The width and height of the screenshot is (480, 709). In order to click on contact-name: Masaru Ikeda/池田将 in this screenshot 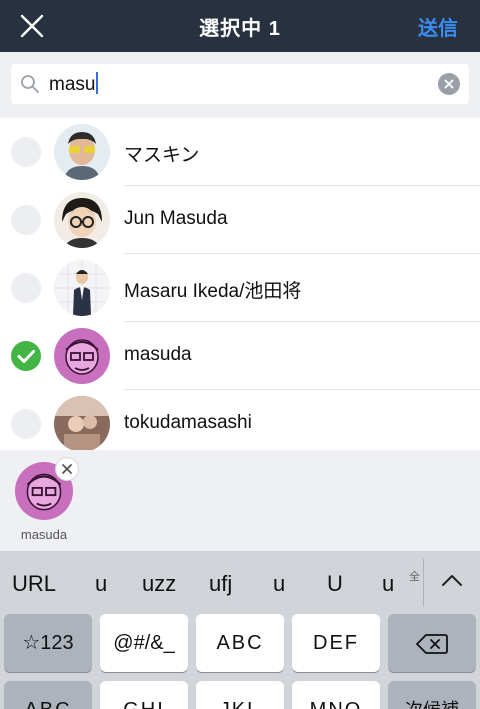, I will do `click(213, 291)`.